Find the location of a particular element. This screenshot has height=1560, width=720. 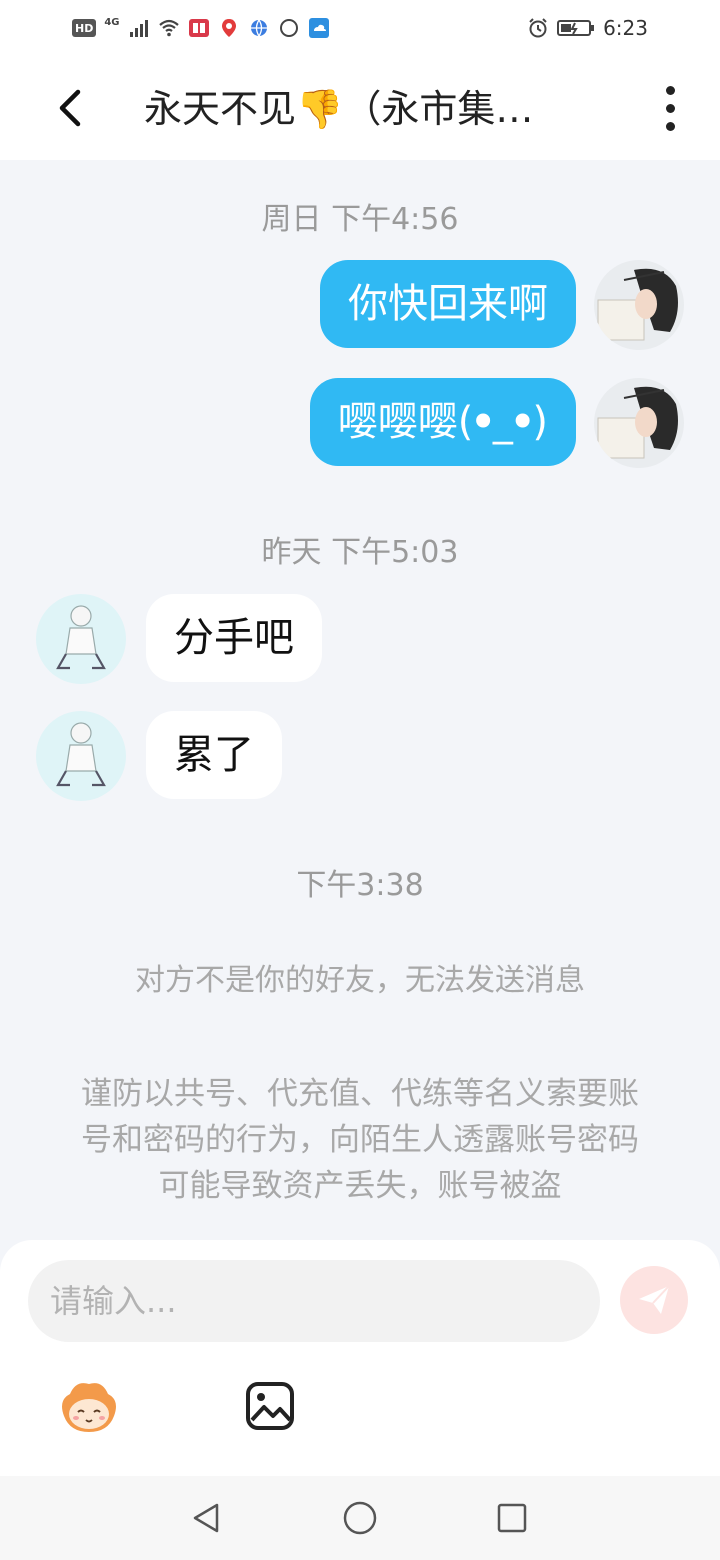

browser-icon is located at coordinates (258, 28).